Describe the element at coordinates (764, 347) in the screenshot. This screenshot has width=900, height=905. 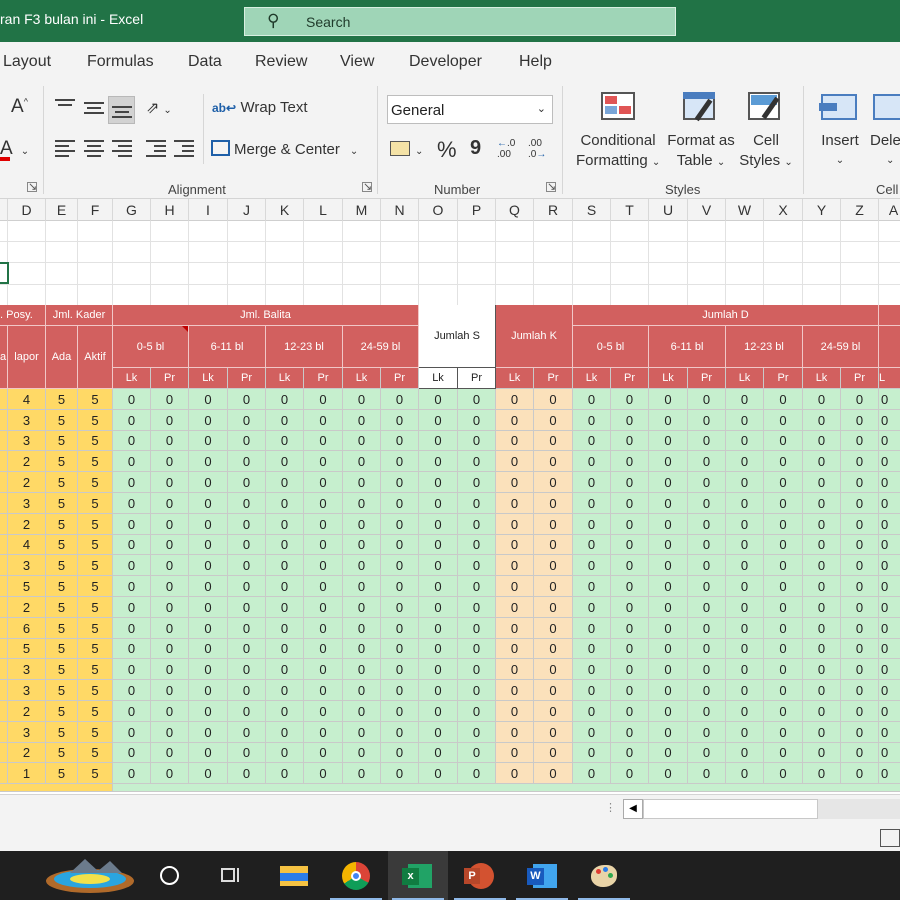
I see `header-age-d: 12-23 bl` at that location.